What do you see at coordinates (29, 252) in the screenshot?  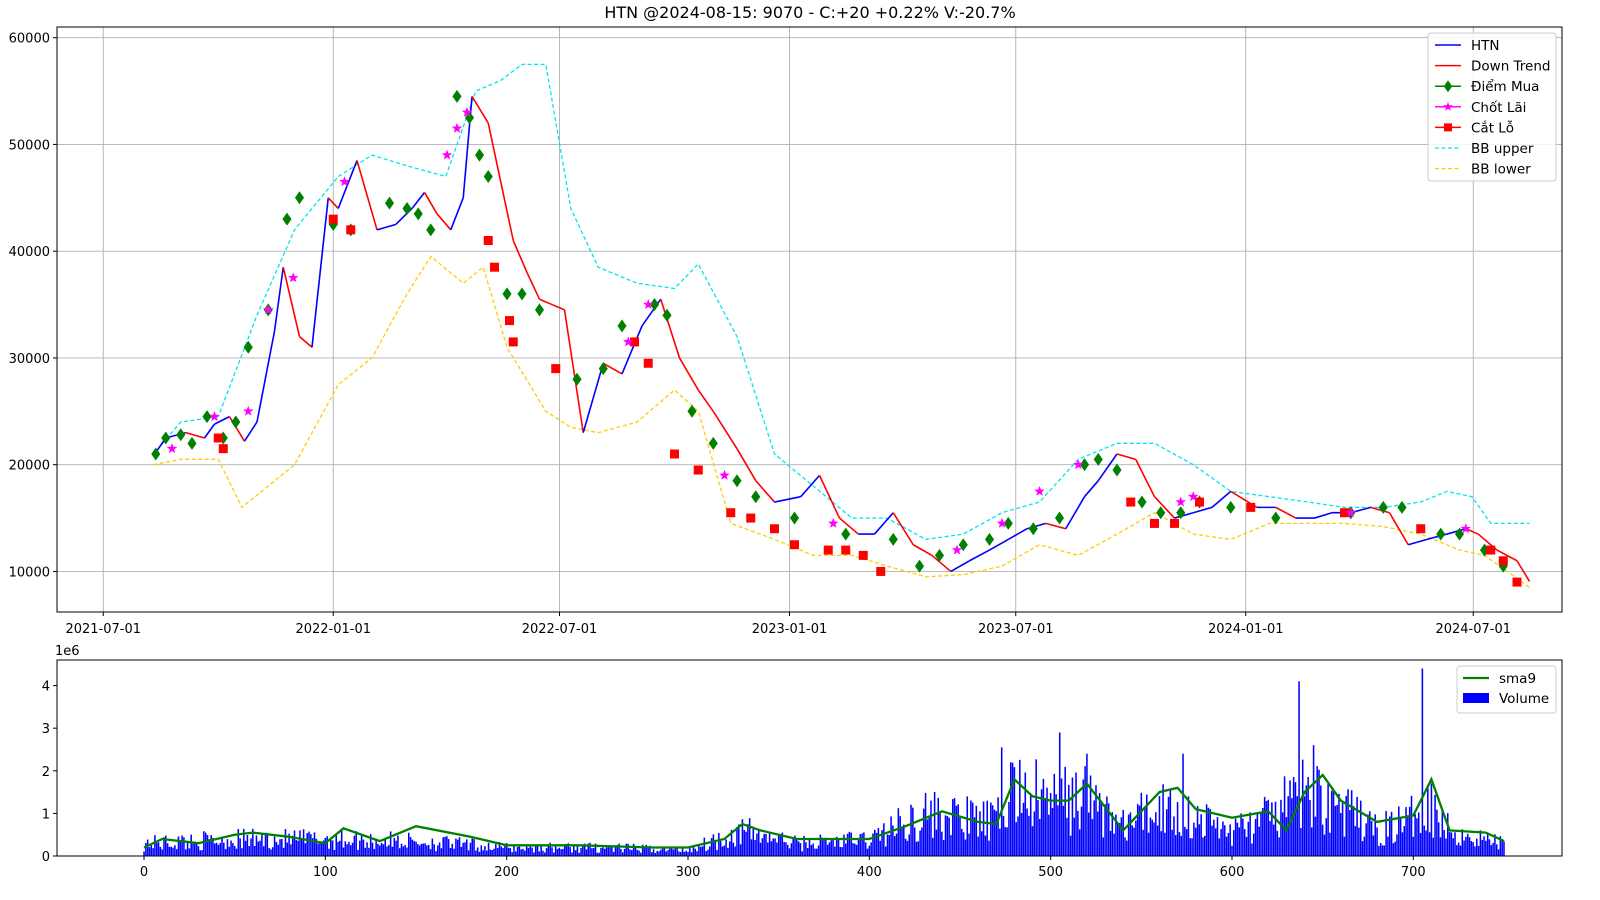 I see `price-ytick-label: 40000` at bounding box center [29, 252].